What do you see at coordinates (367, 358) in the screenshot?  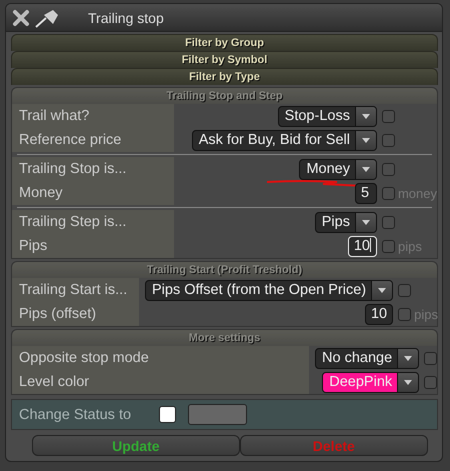 I see `dropdown: No change` at bounding box center [367, 358].